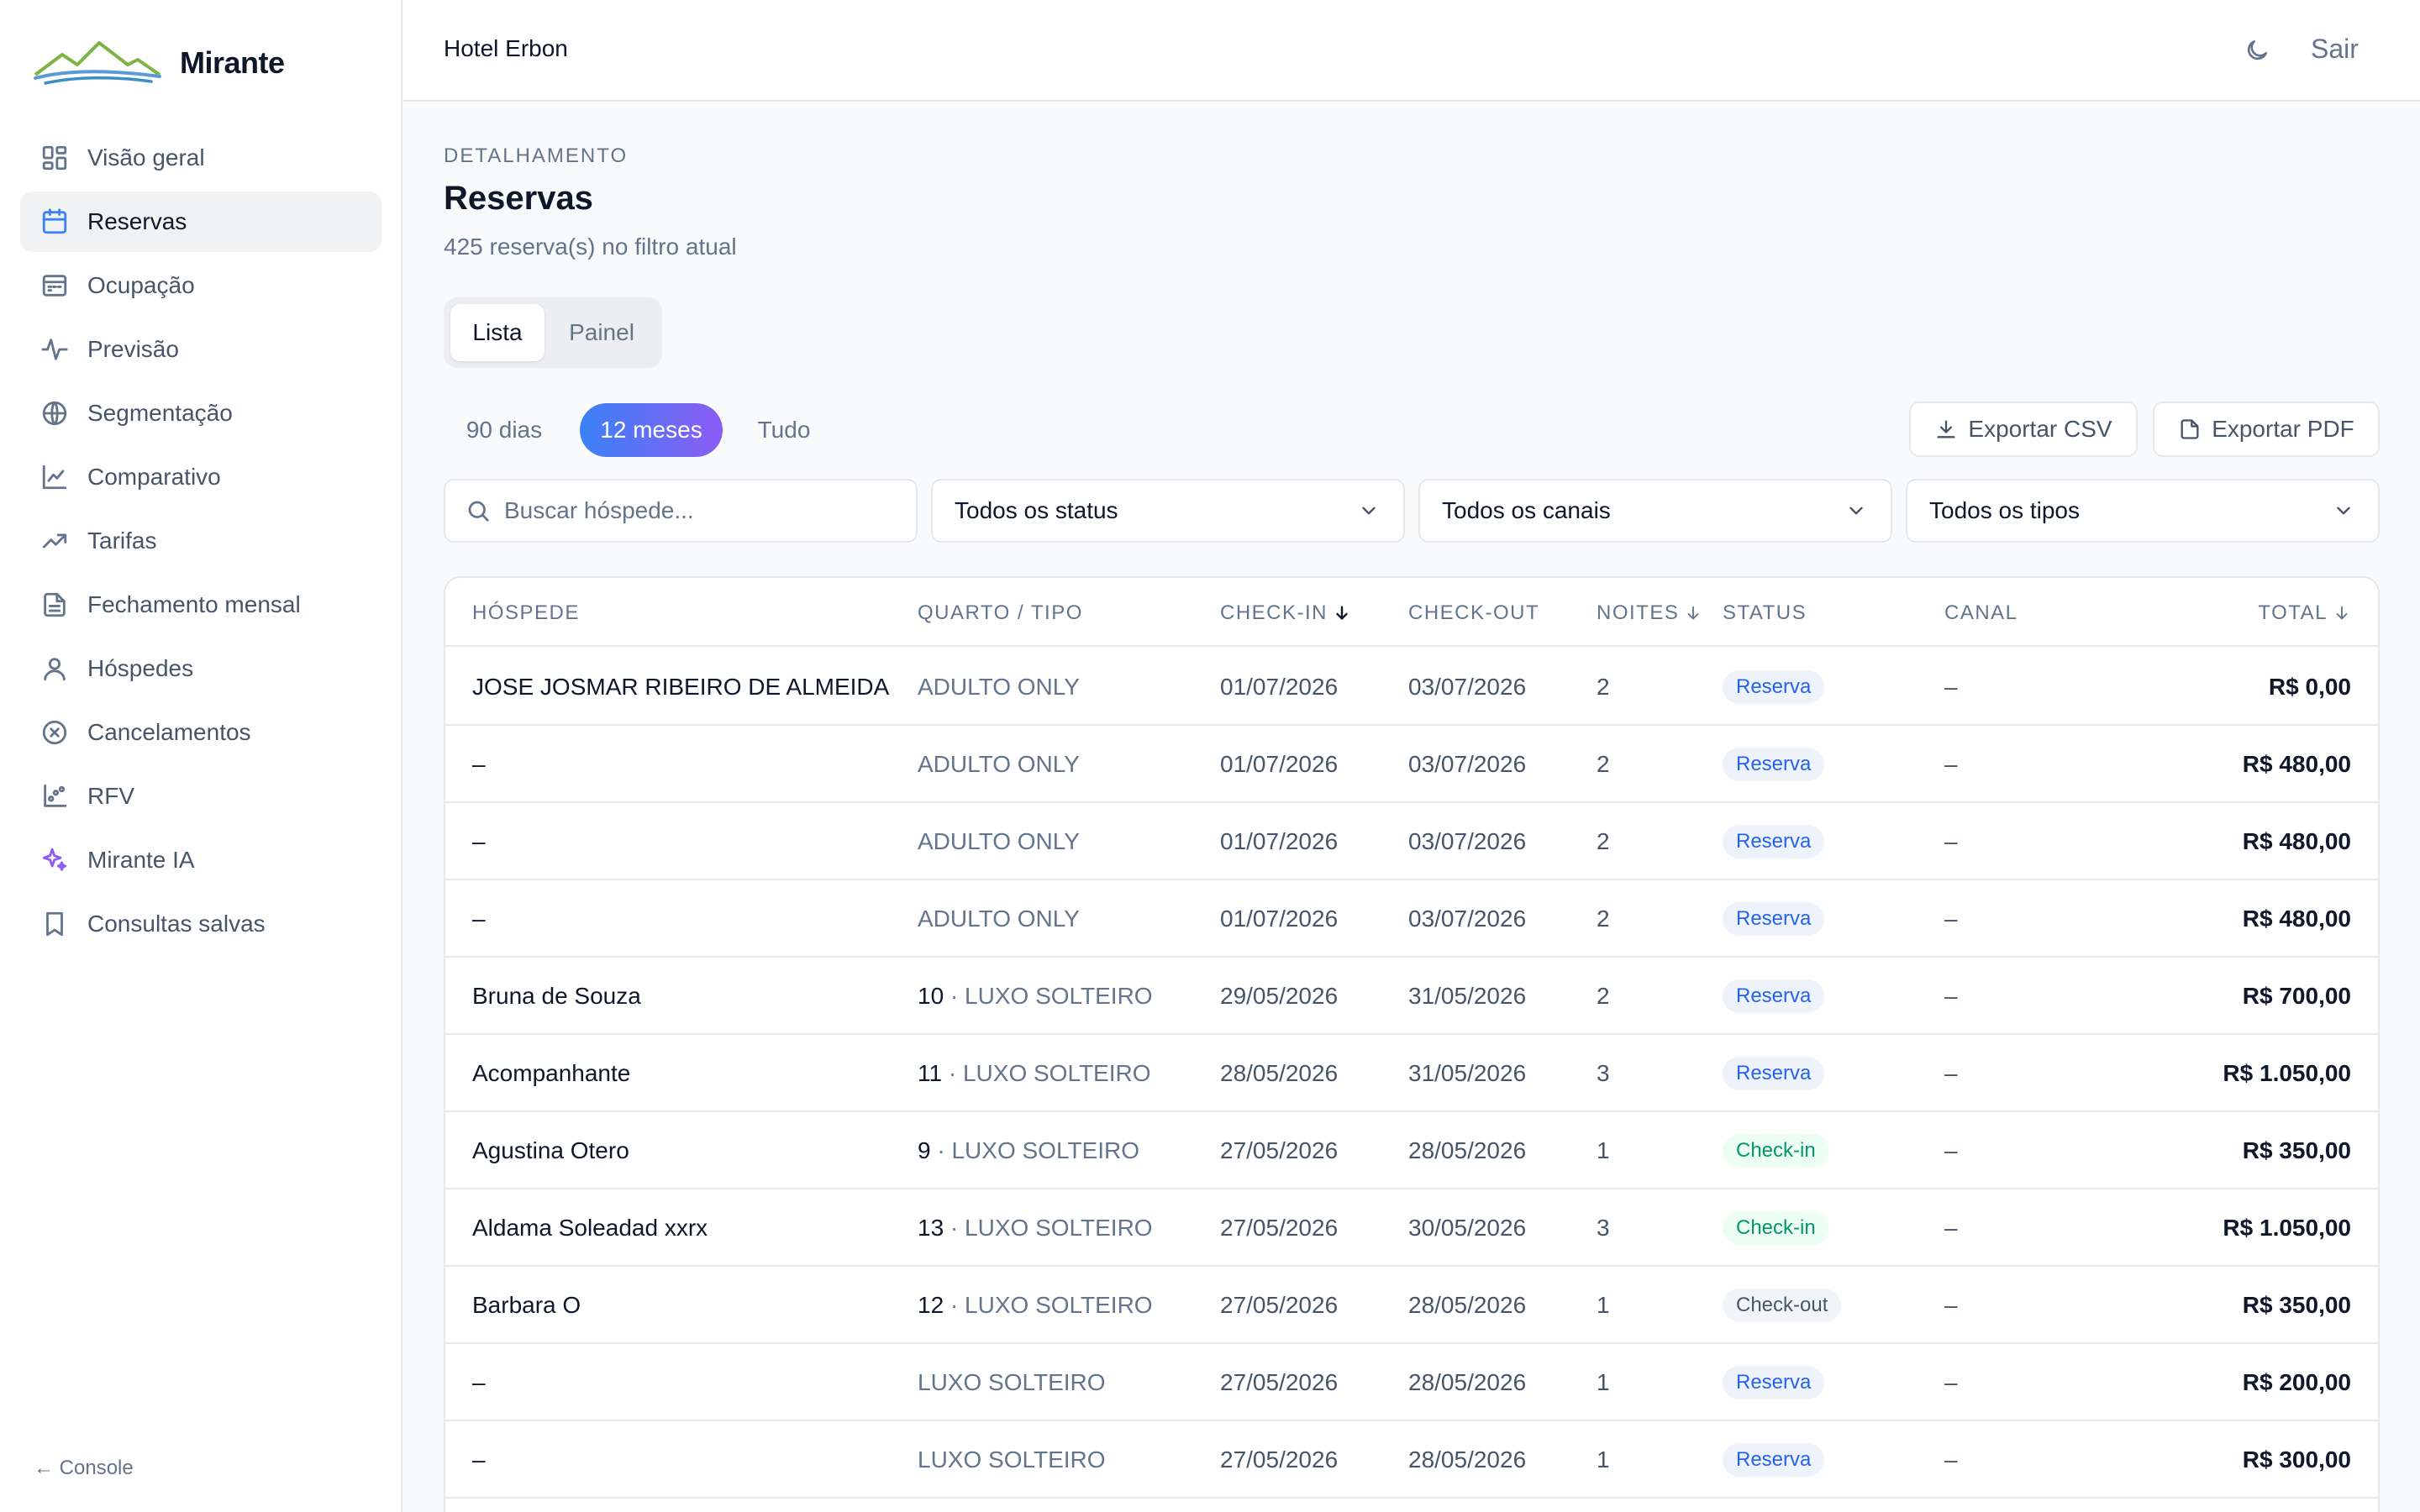  I want to click on column-header-checkin: CHECK-IN, so click(1286, 613).